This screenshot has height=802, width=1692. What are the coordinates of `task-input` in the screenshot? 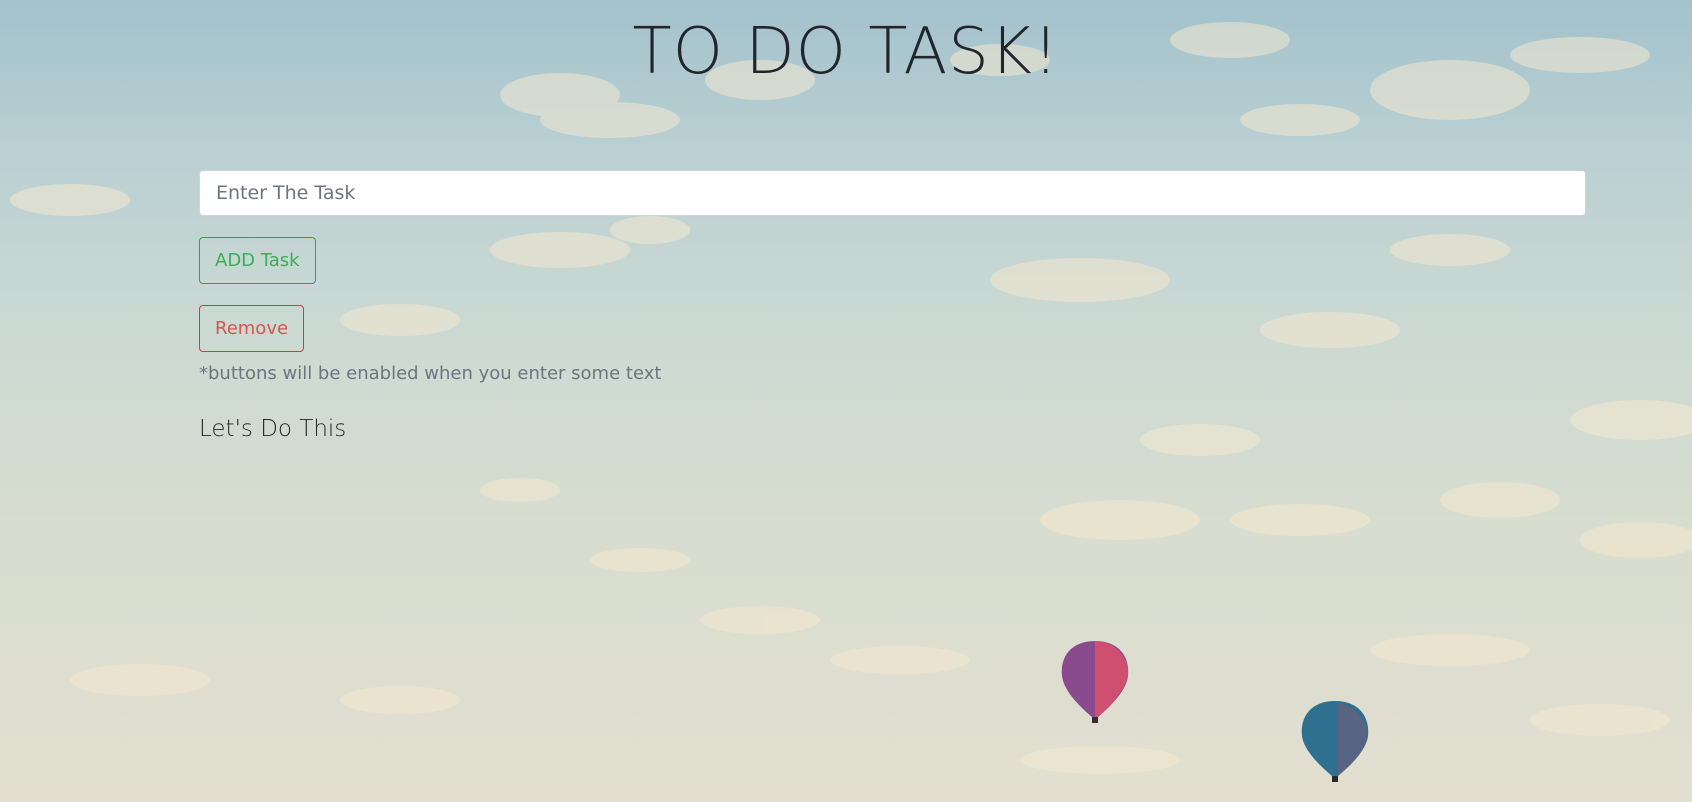 It's located at (892, 193).